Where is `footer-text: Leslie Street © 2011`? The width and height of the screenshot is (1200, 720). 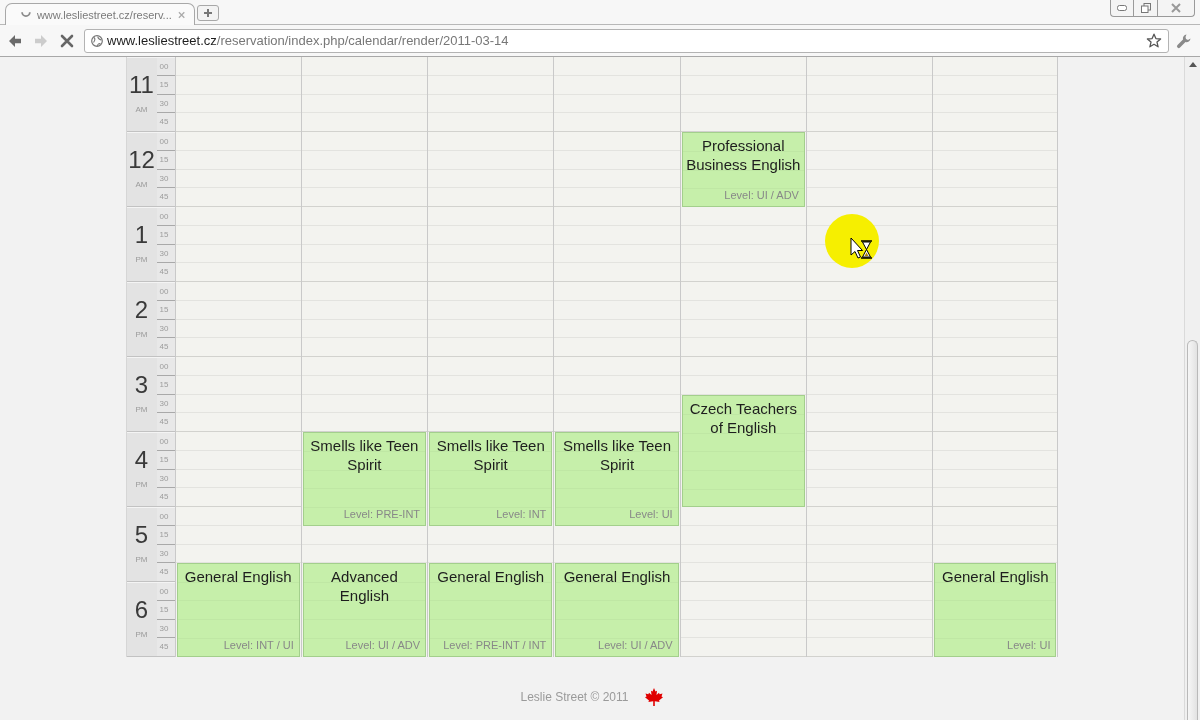
footer-text: Leslie Street © 2011 is located at coordinates (574, 697).